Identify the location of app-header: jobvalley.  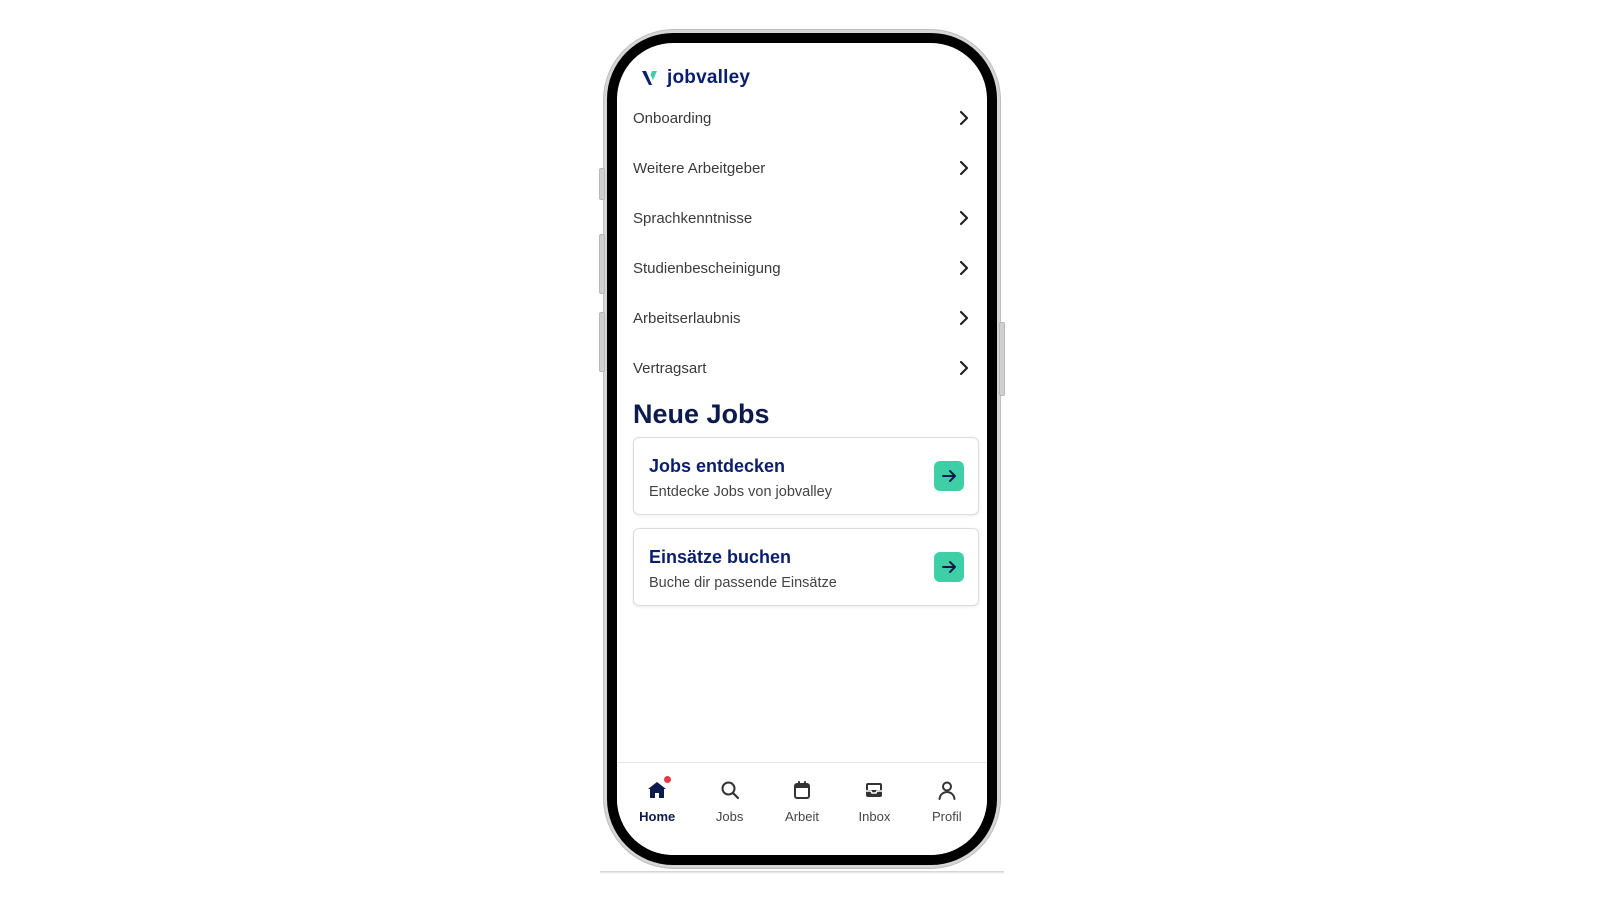
(695, 78).